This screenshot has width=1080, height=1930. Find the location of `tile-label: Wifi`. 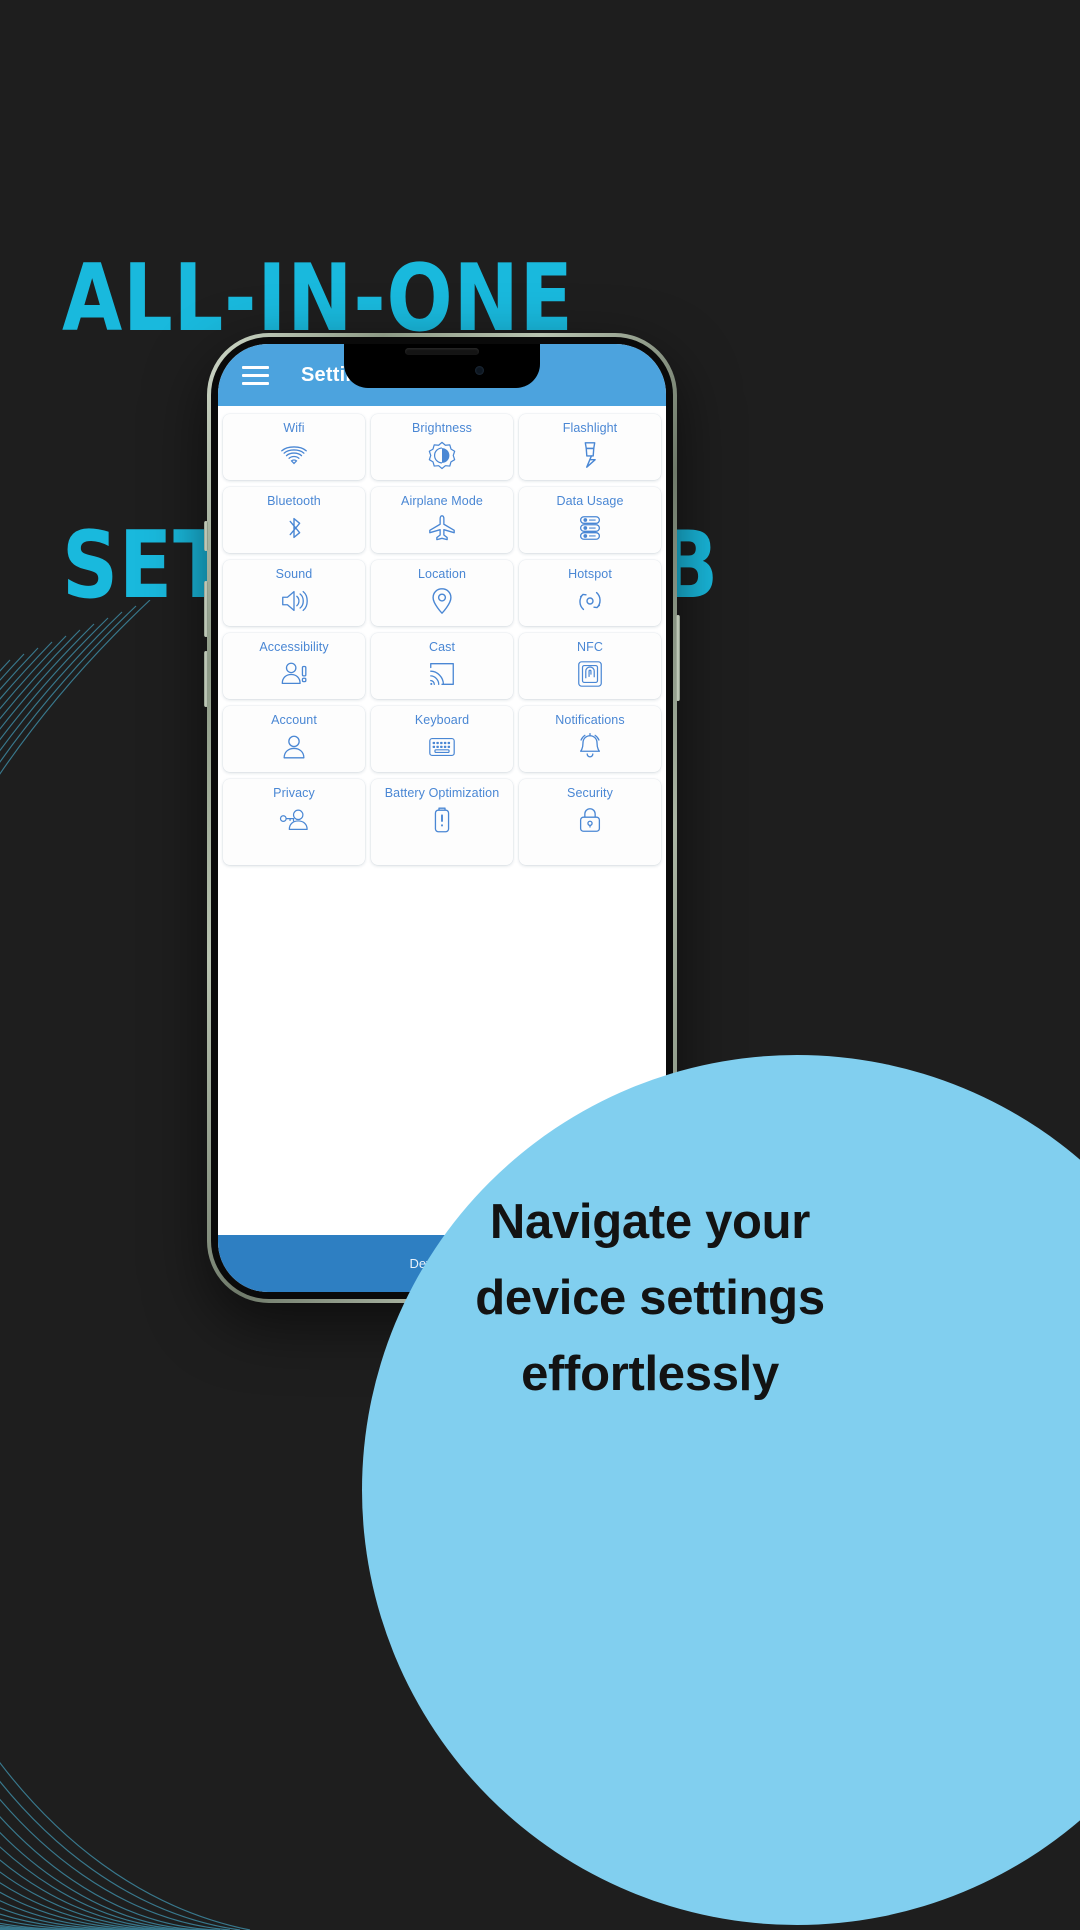

tile-label: Wifi is located at coordinates (294, 428).